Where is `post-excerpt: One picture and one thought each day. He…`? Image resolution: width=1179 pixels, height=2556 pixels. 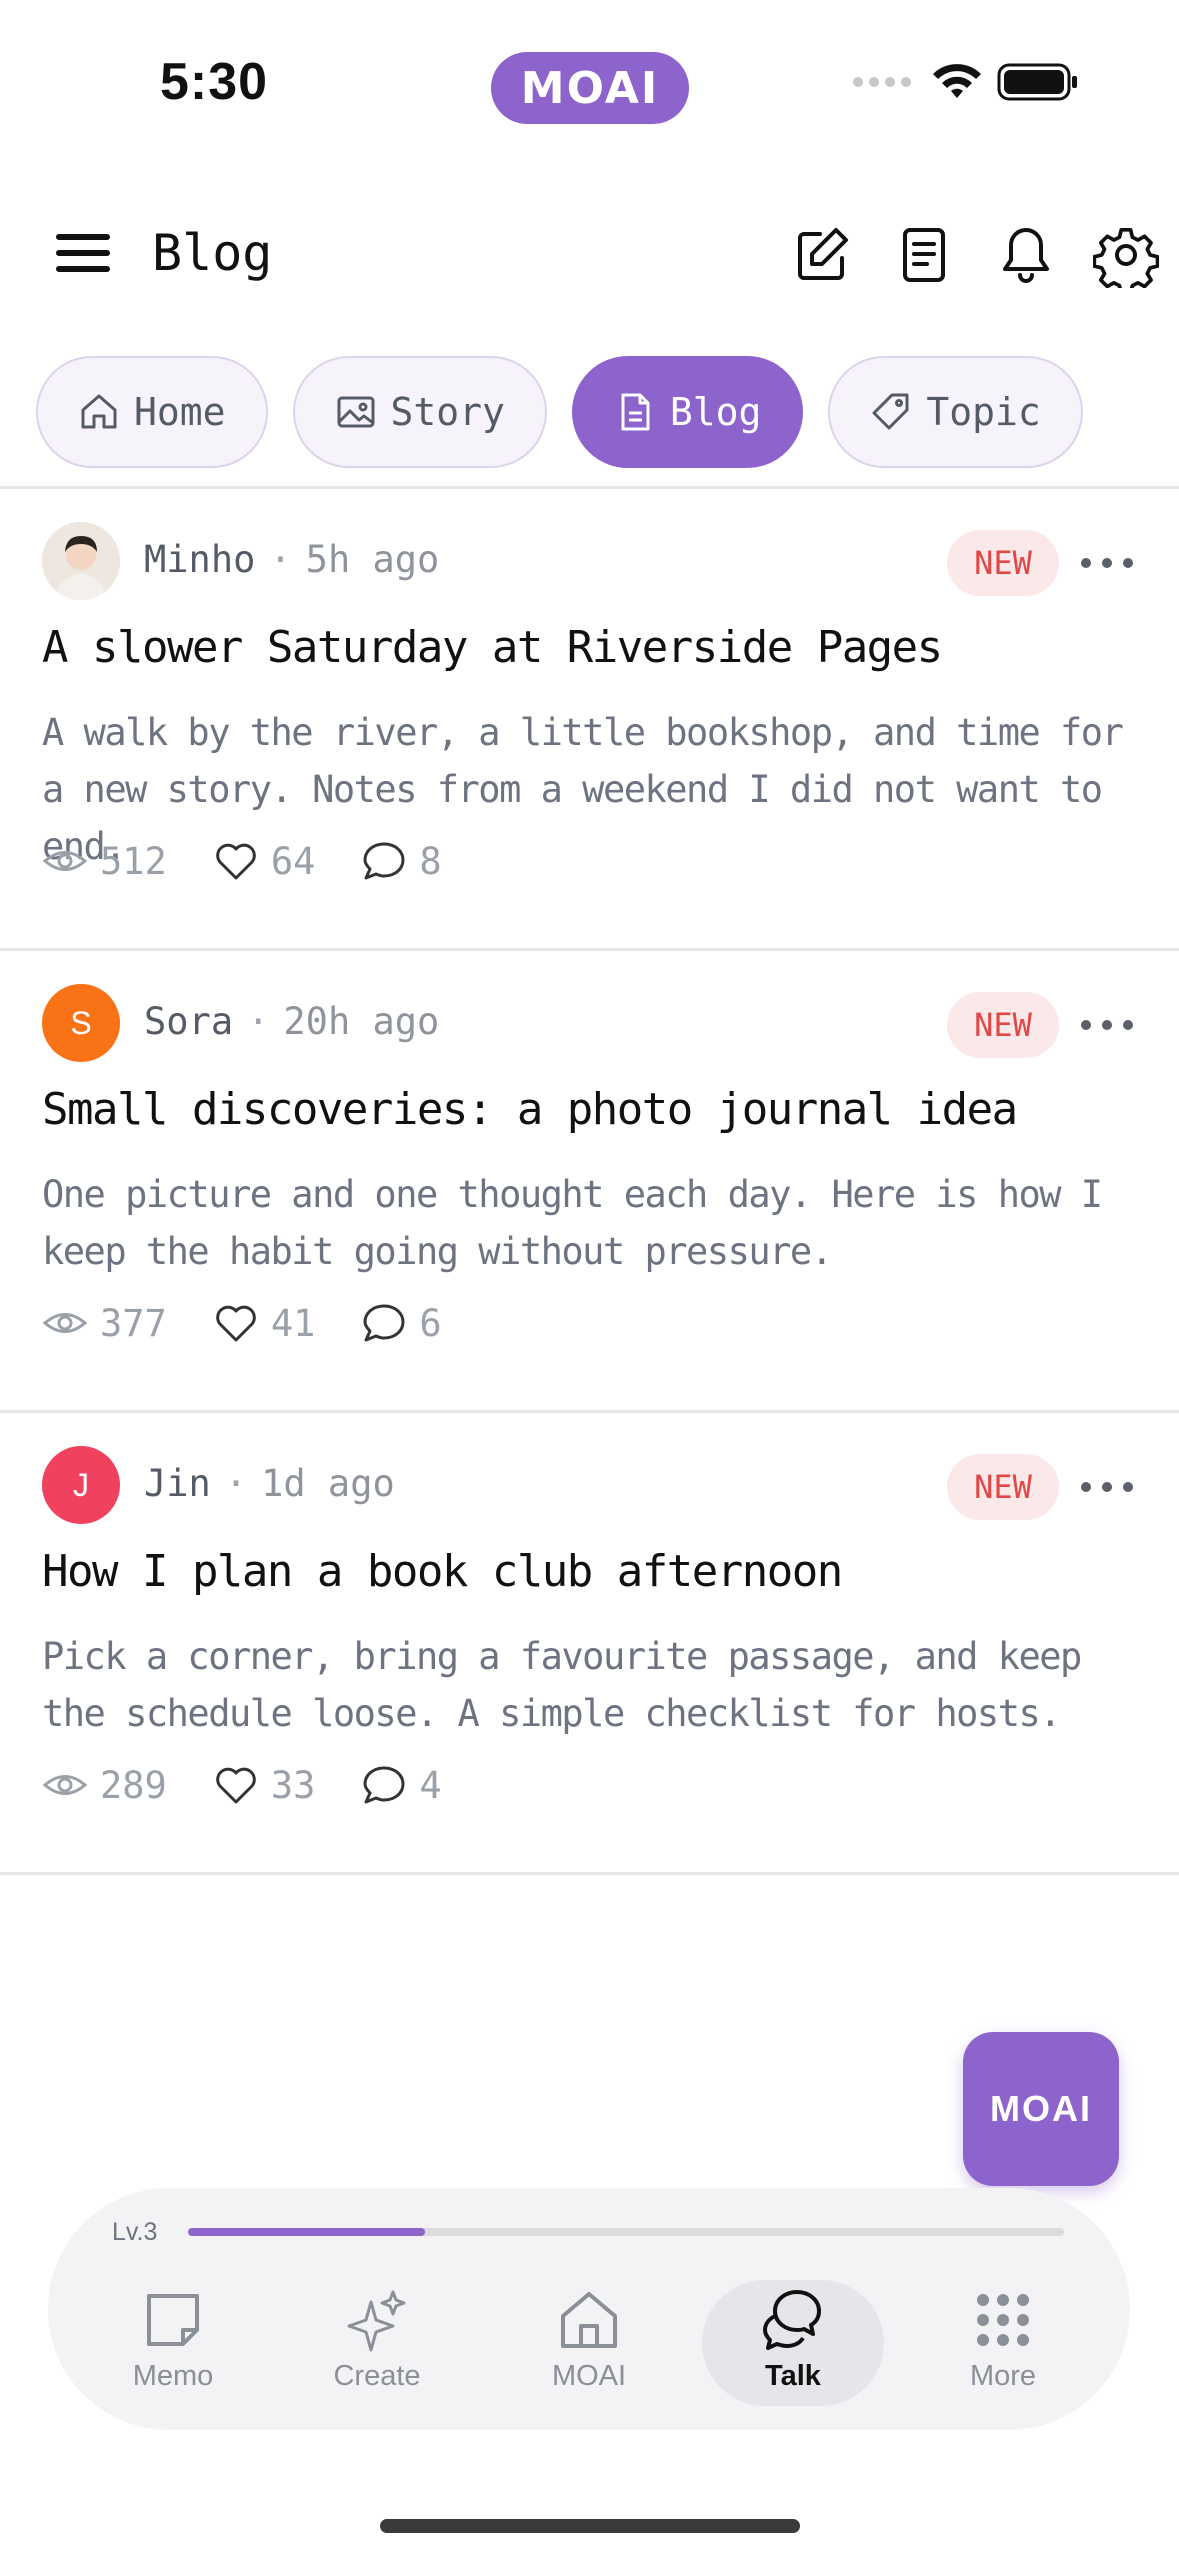 post-excerpt: One picture and one thought each day. He… is located at coordinates (572, 1223).